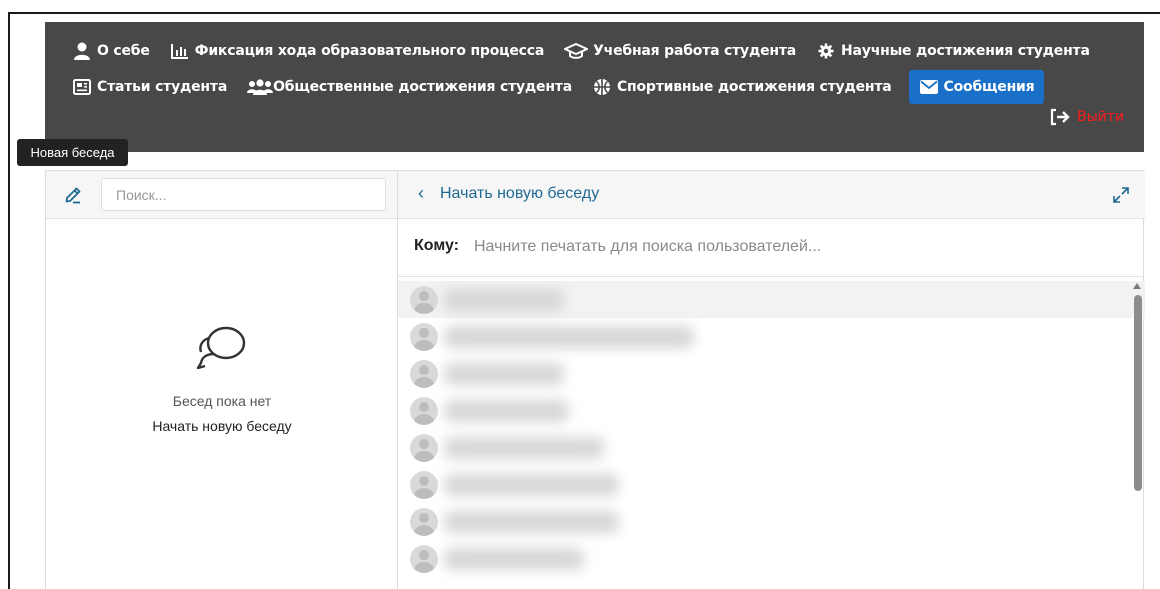  I want to click on frame-border-left, so click(9, 300).